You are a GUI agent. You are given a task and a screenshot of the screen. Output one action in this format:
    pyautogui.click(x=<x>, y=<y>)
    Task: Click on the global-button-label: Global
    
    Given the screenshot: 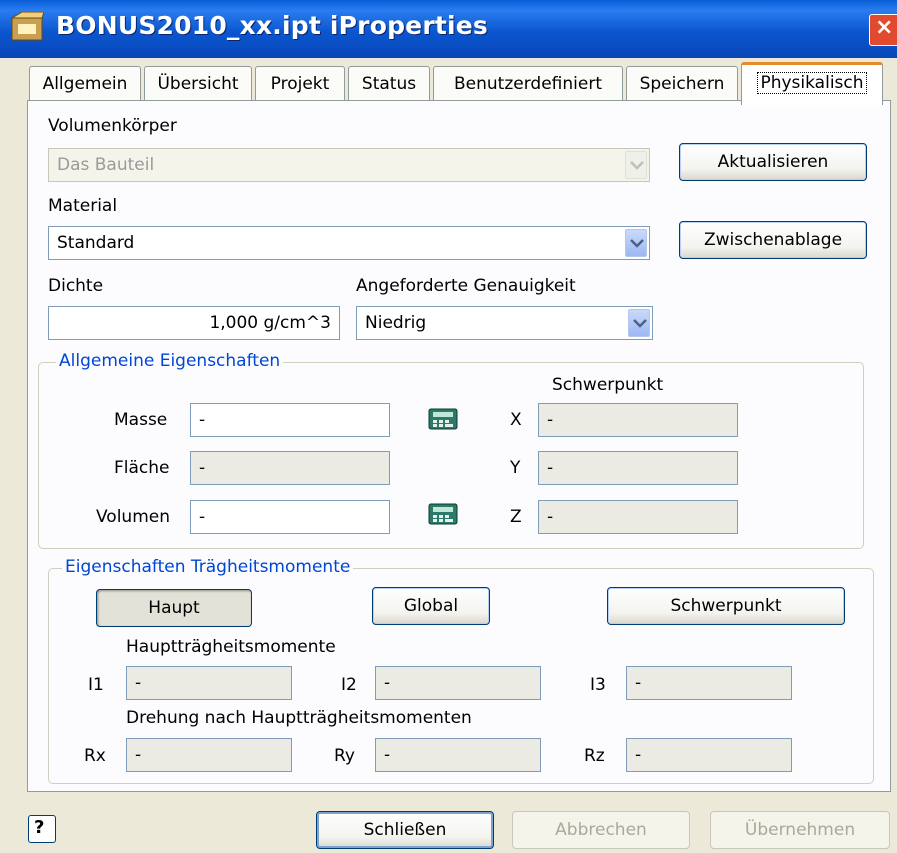 What is the action you would take?
    pyautogui.click(x=431, y=606)
    